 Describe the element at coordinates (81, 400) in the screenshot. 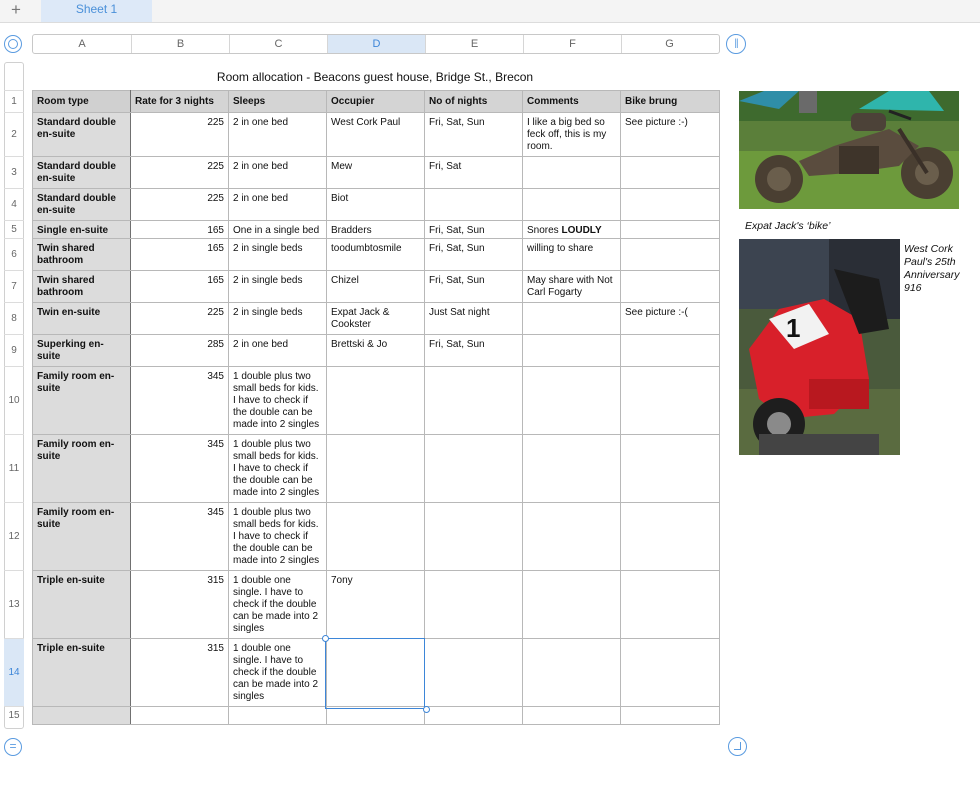

I see `cell-A10: Family room en-suite` at that location.